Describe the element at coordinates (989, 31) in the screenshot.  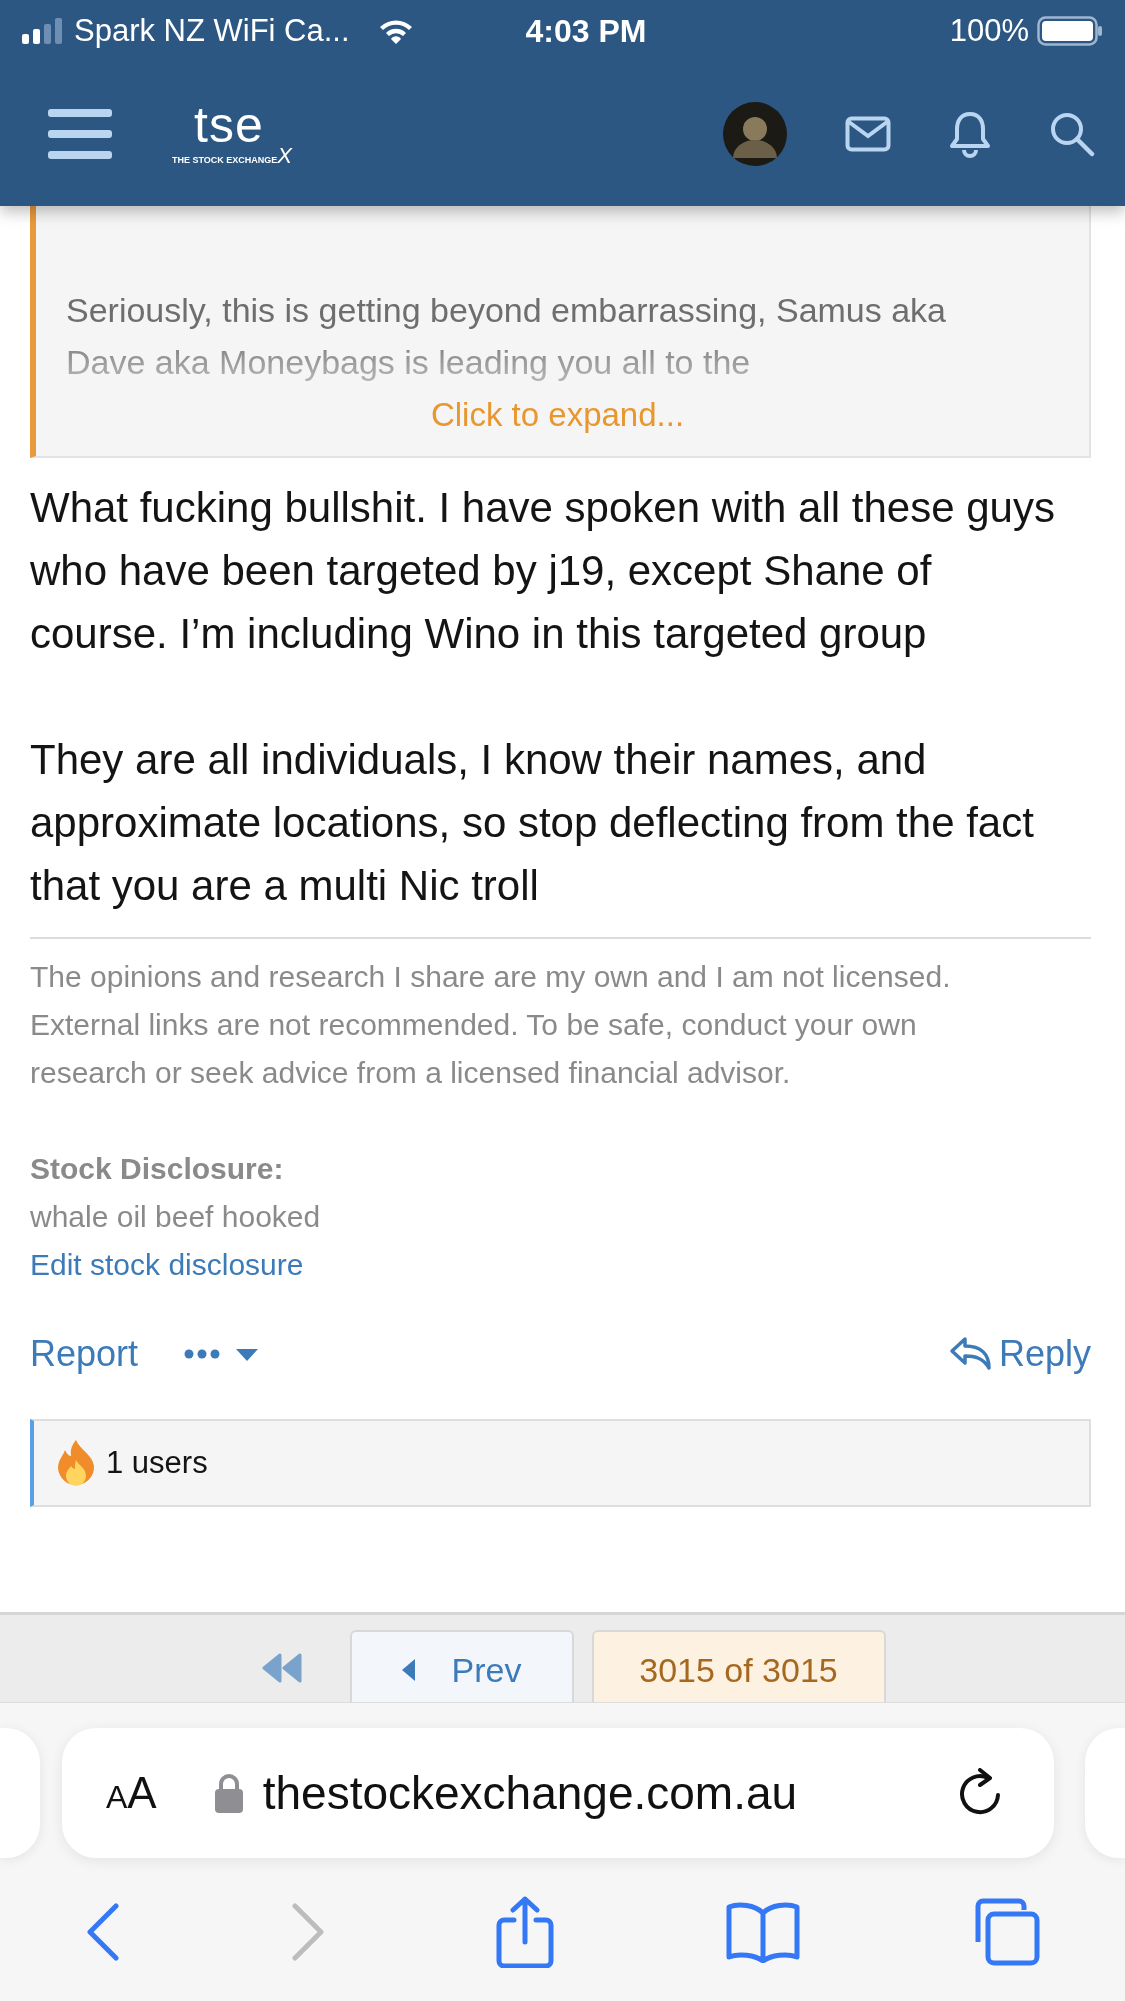
I see `battery-percent: 100%` at that location.